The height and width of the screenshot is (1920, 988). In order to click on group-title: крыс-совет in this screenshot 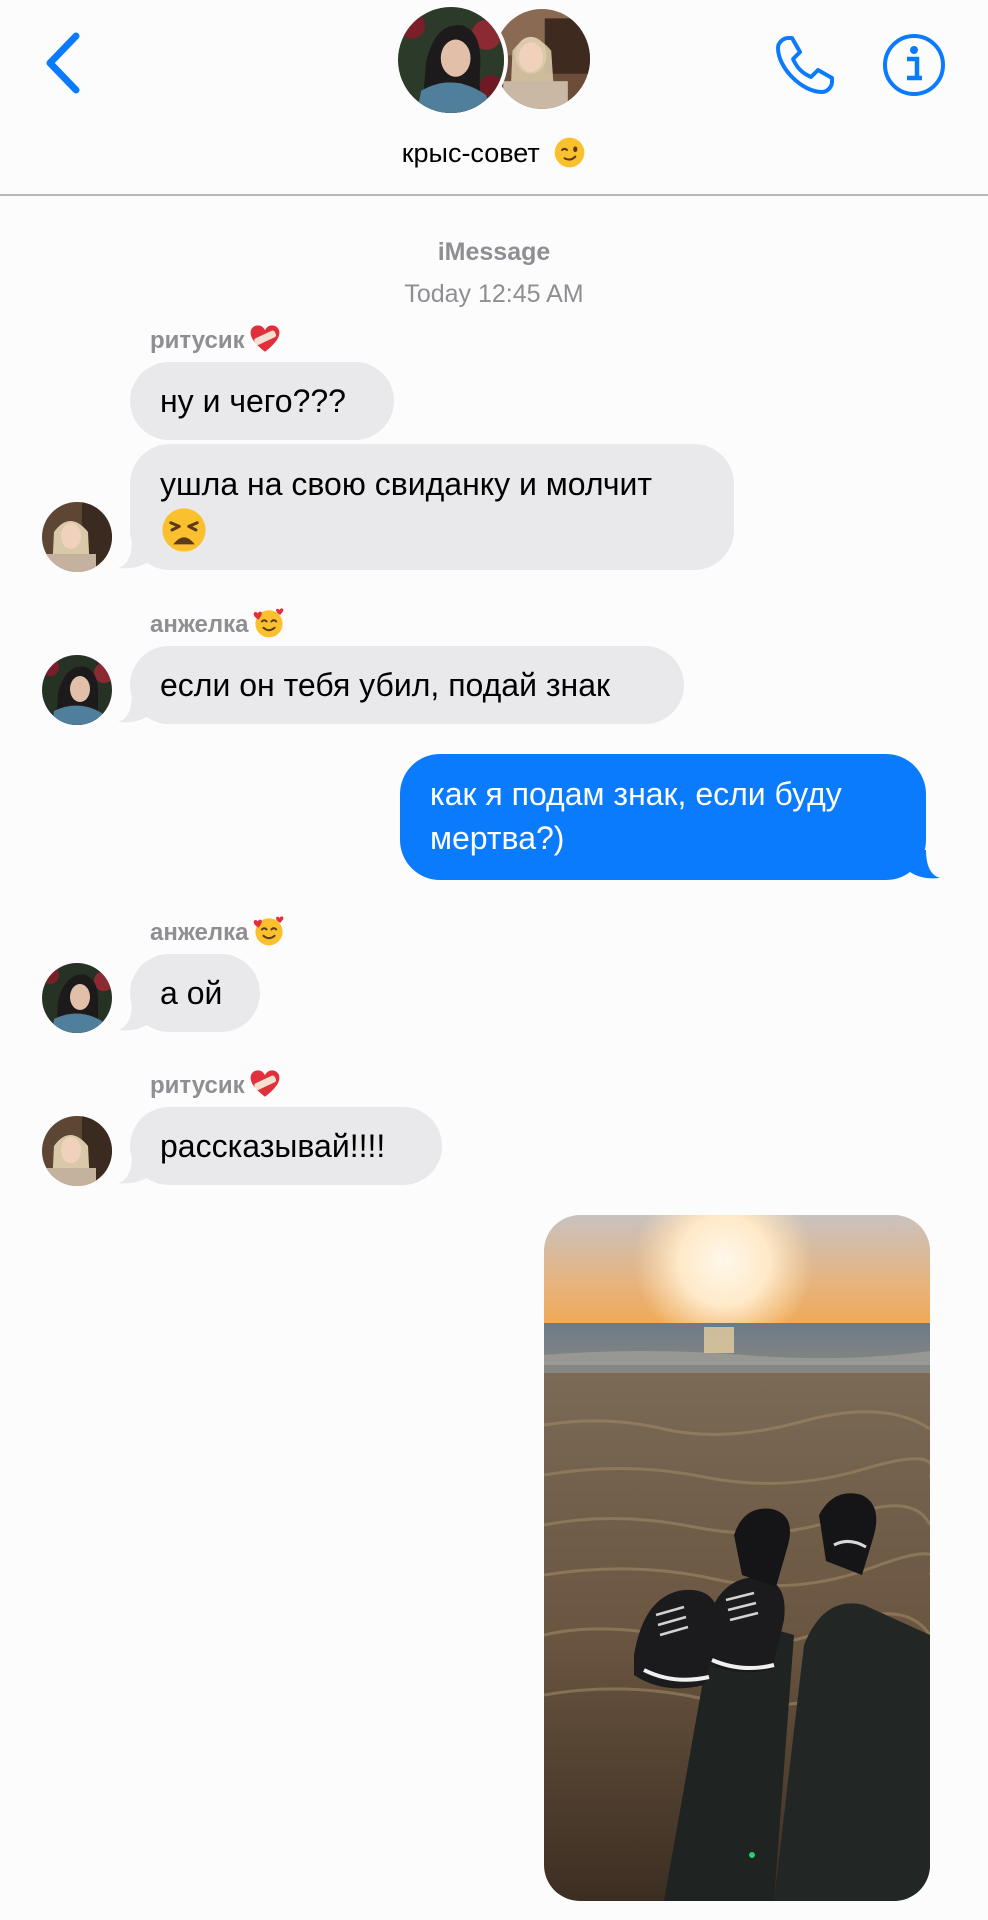, I will do `click(494, 152)`.